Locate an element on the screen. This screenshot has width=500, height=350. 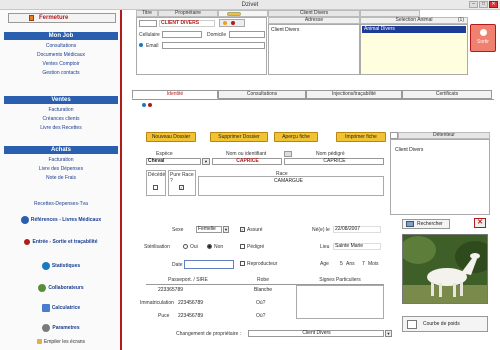
owner-name: CLIENT DIVERS is located at coordinates (187, 23).